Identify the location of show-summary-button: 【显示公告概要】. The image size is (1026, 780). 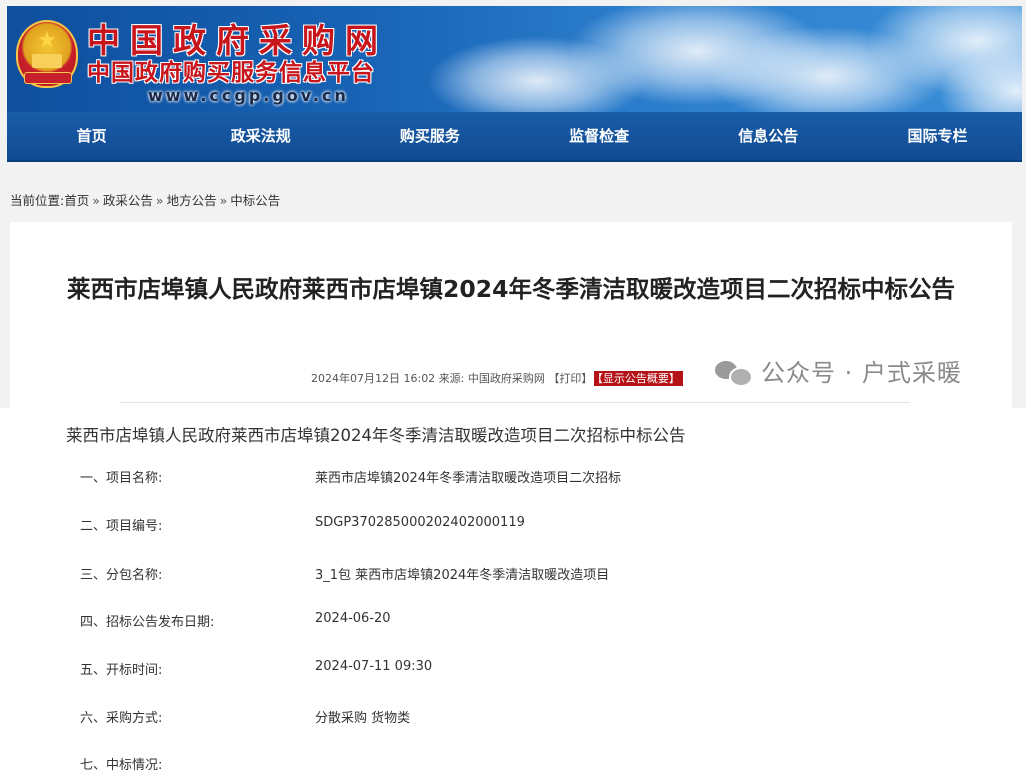
(638, 378).